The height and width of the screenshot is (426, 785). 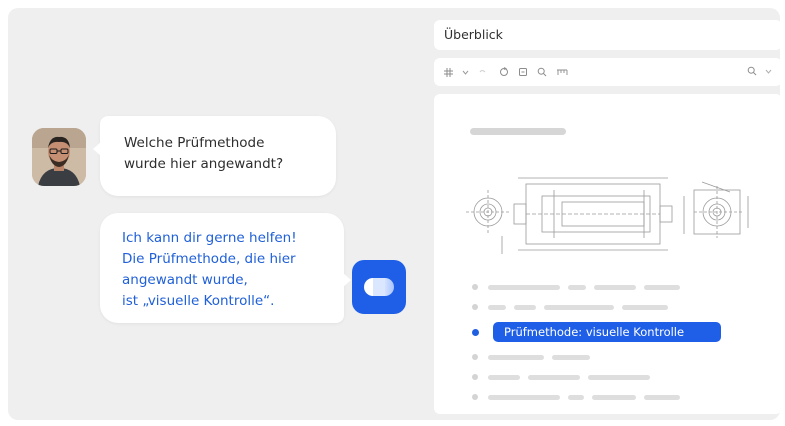 What do you see at coordinates (482, 72) in the screenshot?
I see `undo-icon` at bounding box center [482, 72].